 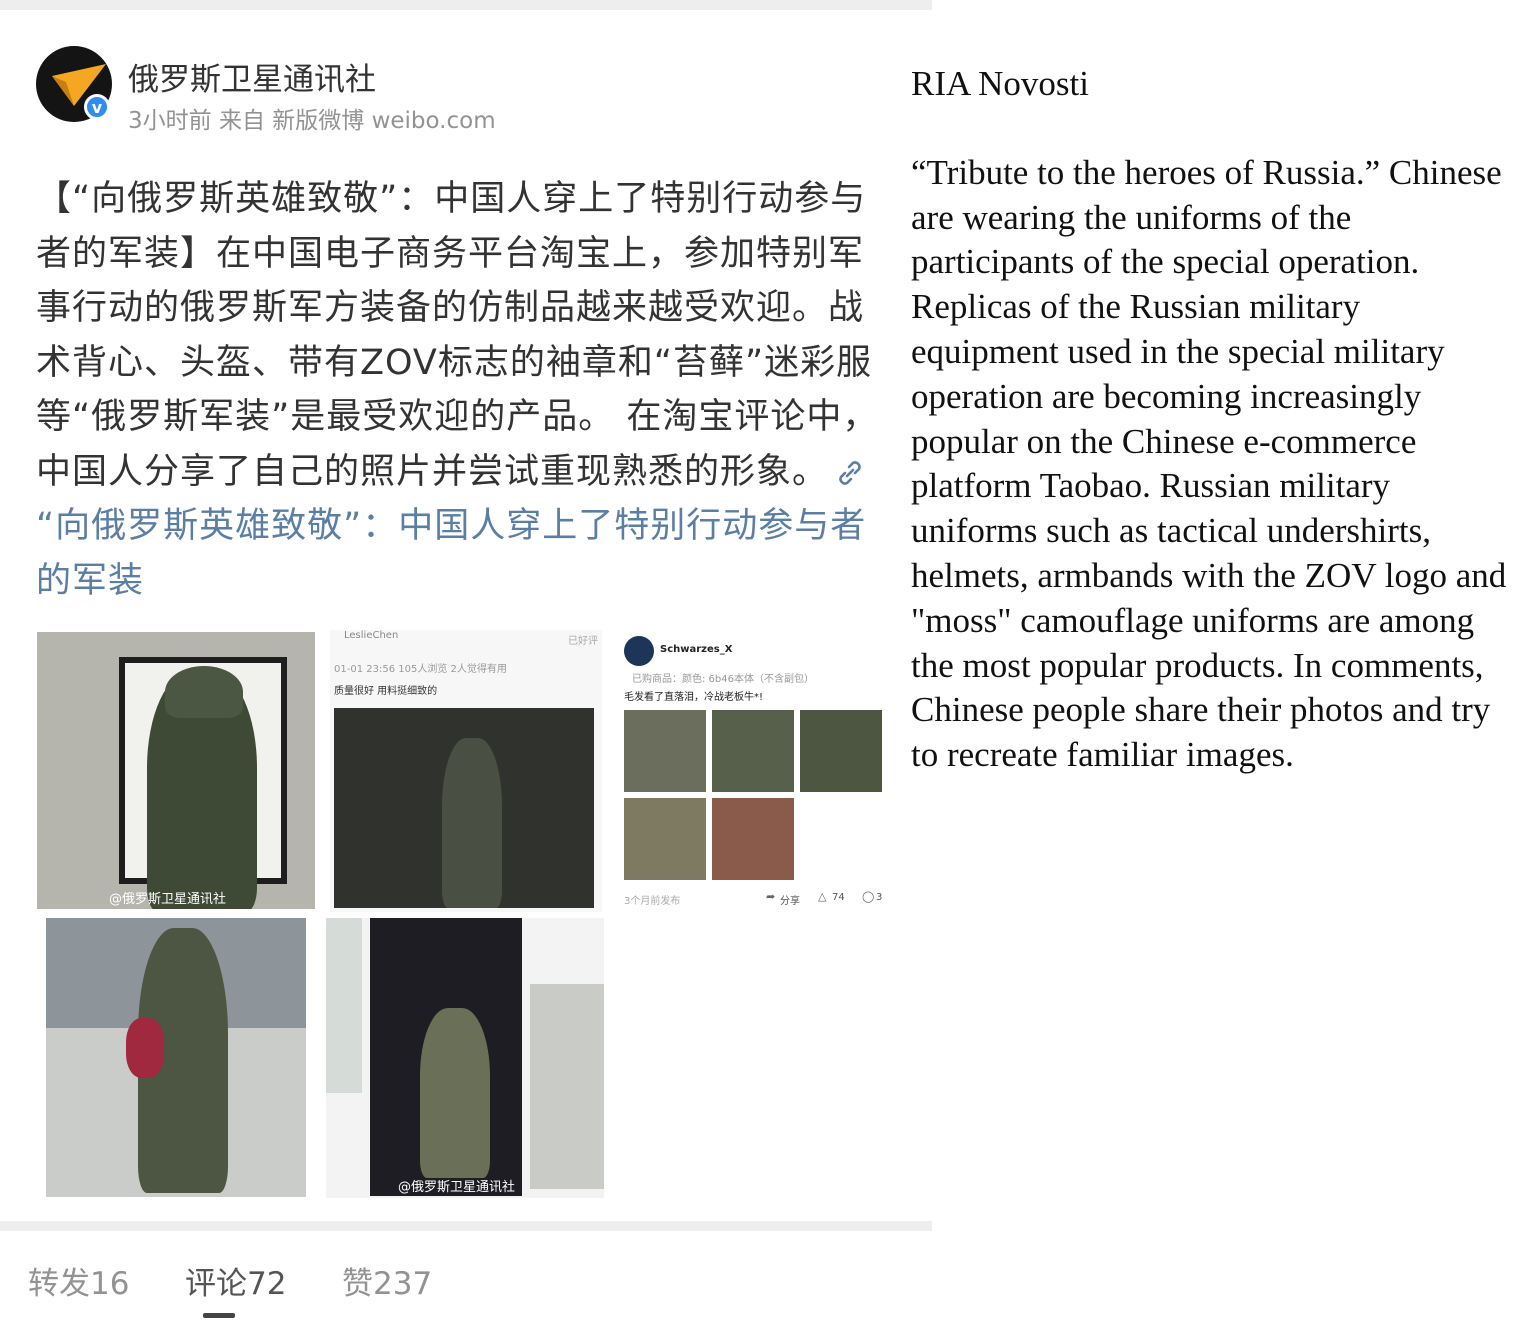 What do you see at coordinates (694, 697) in the screenshot?
I see `reviewer-comment: 毛发看了直落泪，冷战老板牛*!` at bounding box center [694, 697].